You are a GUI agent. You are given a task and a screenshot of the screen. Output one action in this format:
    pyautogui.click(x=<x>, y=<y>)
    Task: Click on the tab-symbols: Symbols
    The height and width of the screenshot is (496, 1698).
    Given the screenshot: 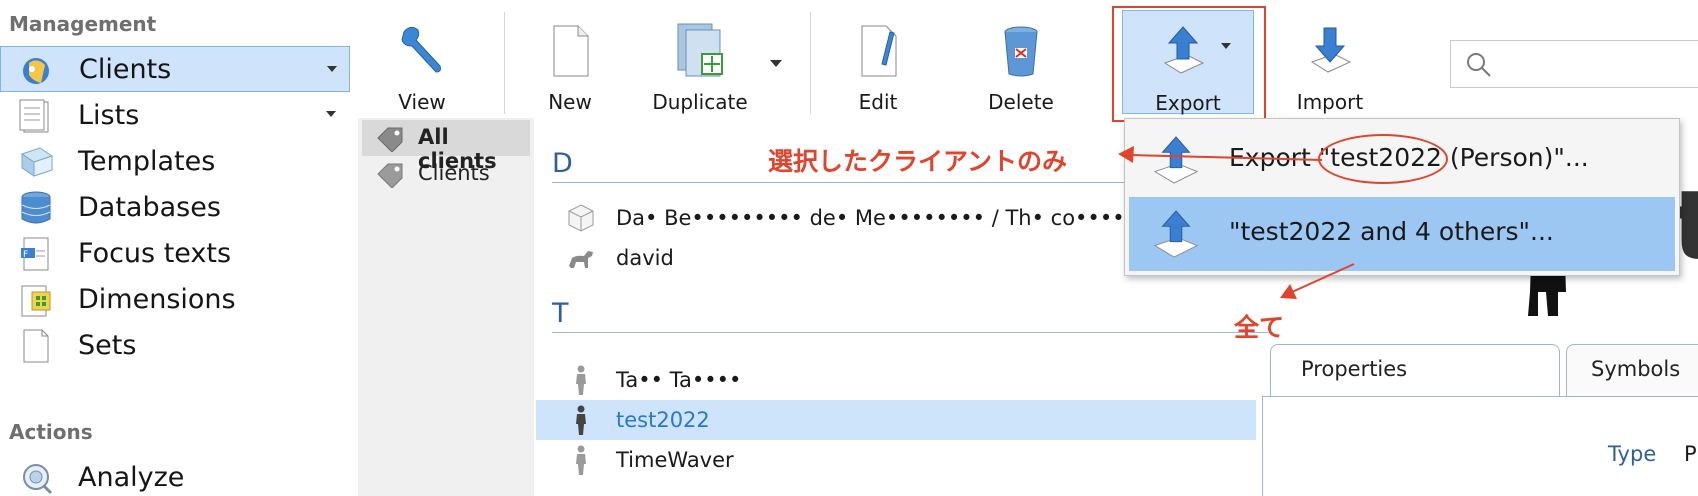 What is the action you would take?
    pyautogui.click(x=1632, y=370)
    